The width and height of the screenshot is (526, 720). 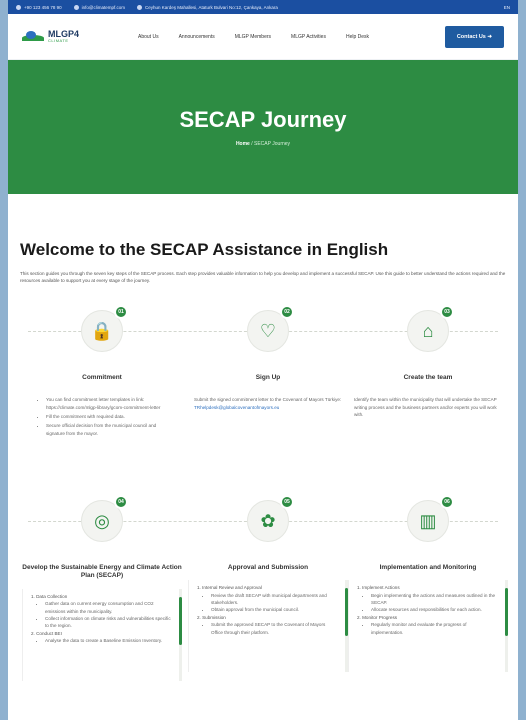 I want to click on approval-badge-icon: ✿, so click(x=268, y=521).